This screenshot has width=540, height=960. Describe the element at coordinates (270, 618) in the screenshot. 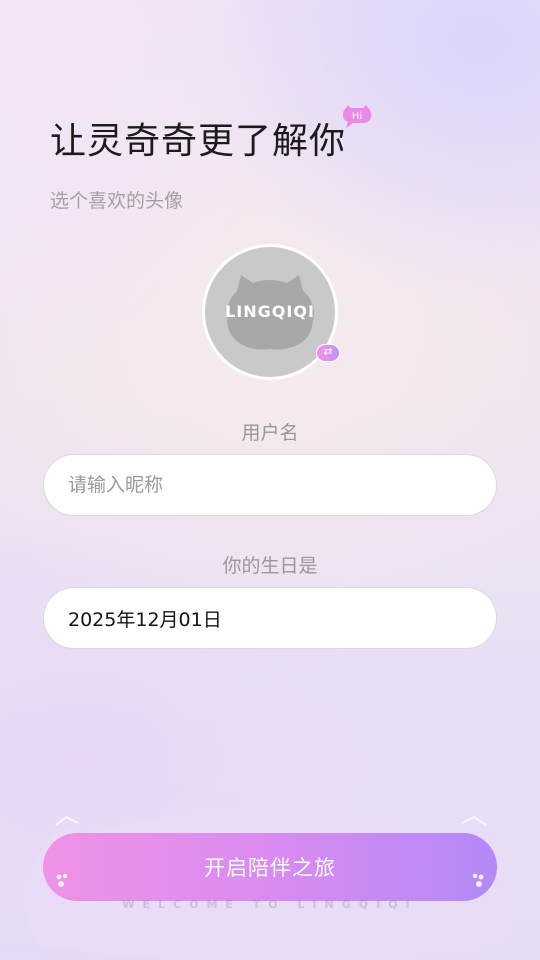

I see `birthday-field: 2025年12月01日` at that location.